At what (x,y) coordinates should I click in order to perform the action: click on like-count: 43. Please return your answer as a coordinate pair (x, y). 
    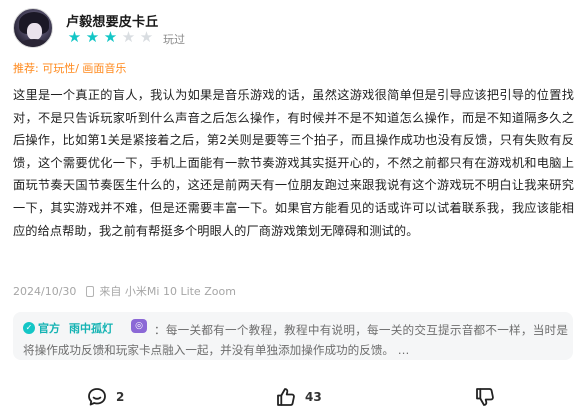
    Looking at the image, I should click on (313, 397).